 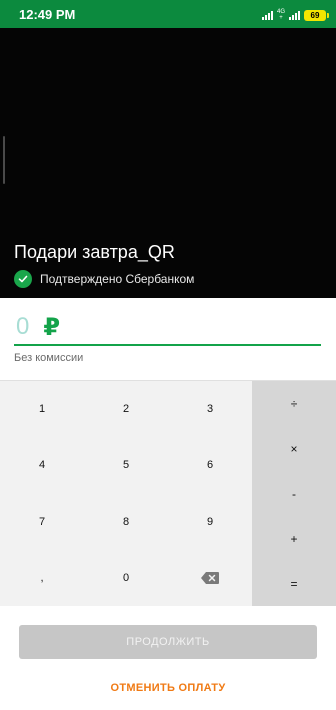 I want to click on status-bar: 12:49 PM 4G + 69, so click(x=168, y=14).